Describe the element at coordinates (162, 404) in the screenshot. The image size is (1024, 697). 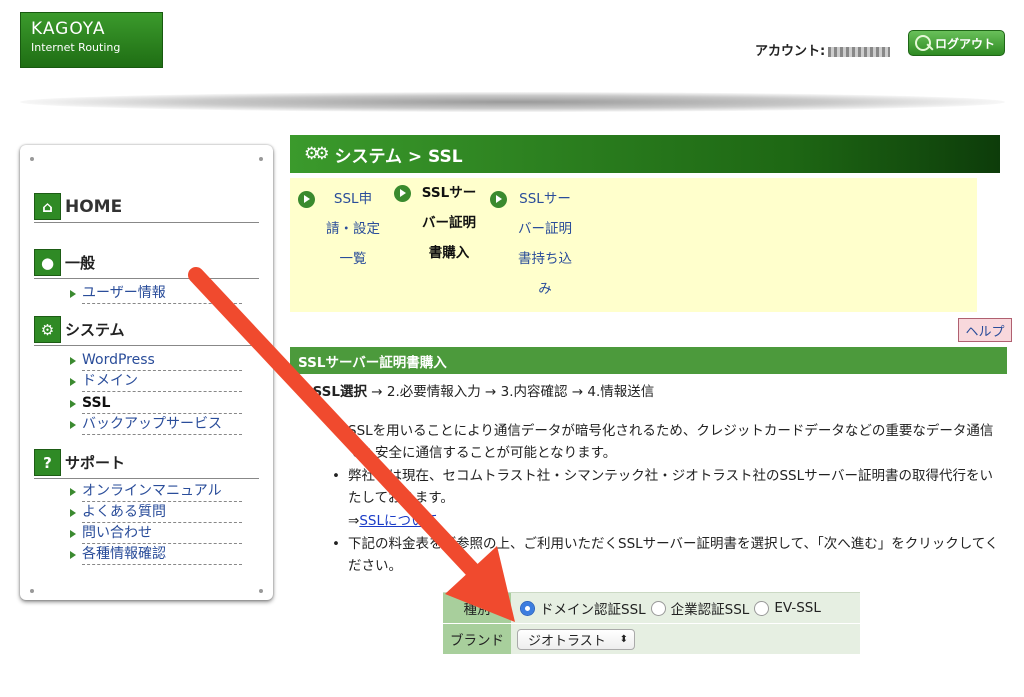
I see `sidebar-item-label: SSL` at that location.